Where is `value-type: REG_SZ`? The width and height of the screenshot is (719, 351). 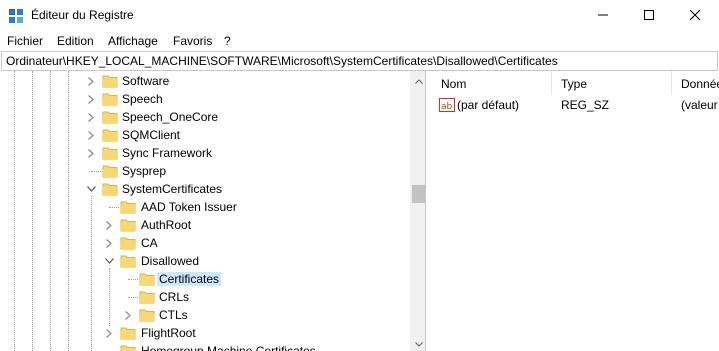
value-type: REG_SZ is located at coordinates (585, 105).